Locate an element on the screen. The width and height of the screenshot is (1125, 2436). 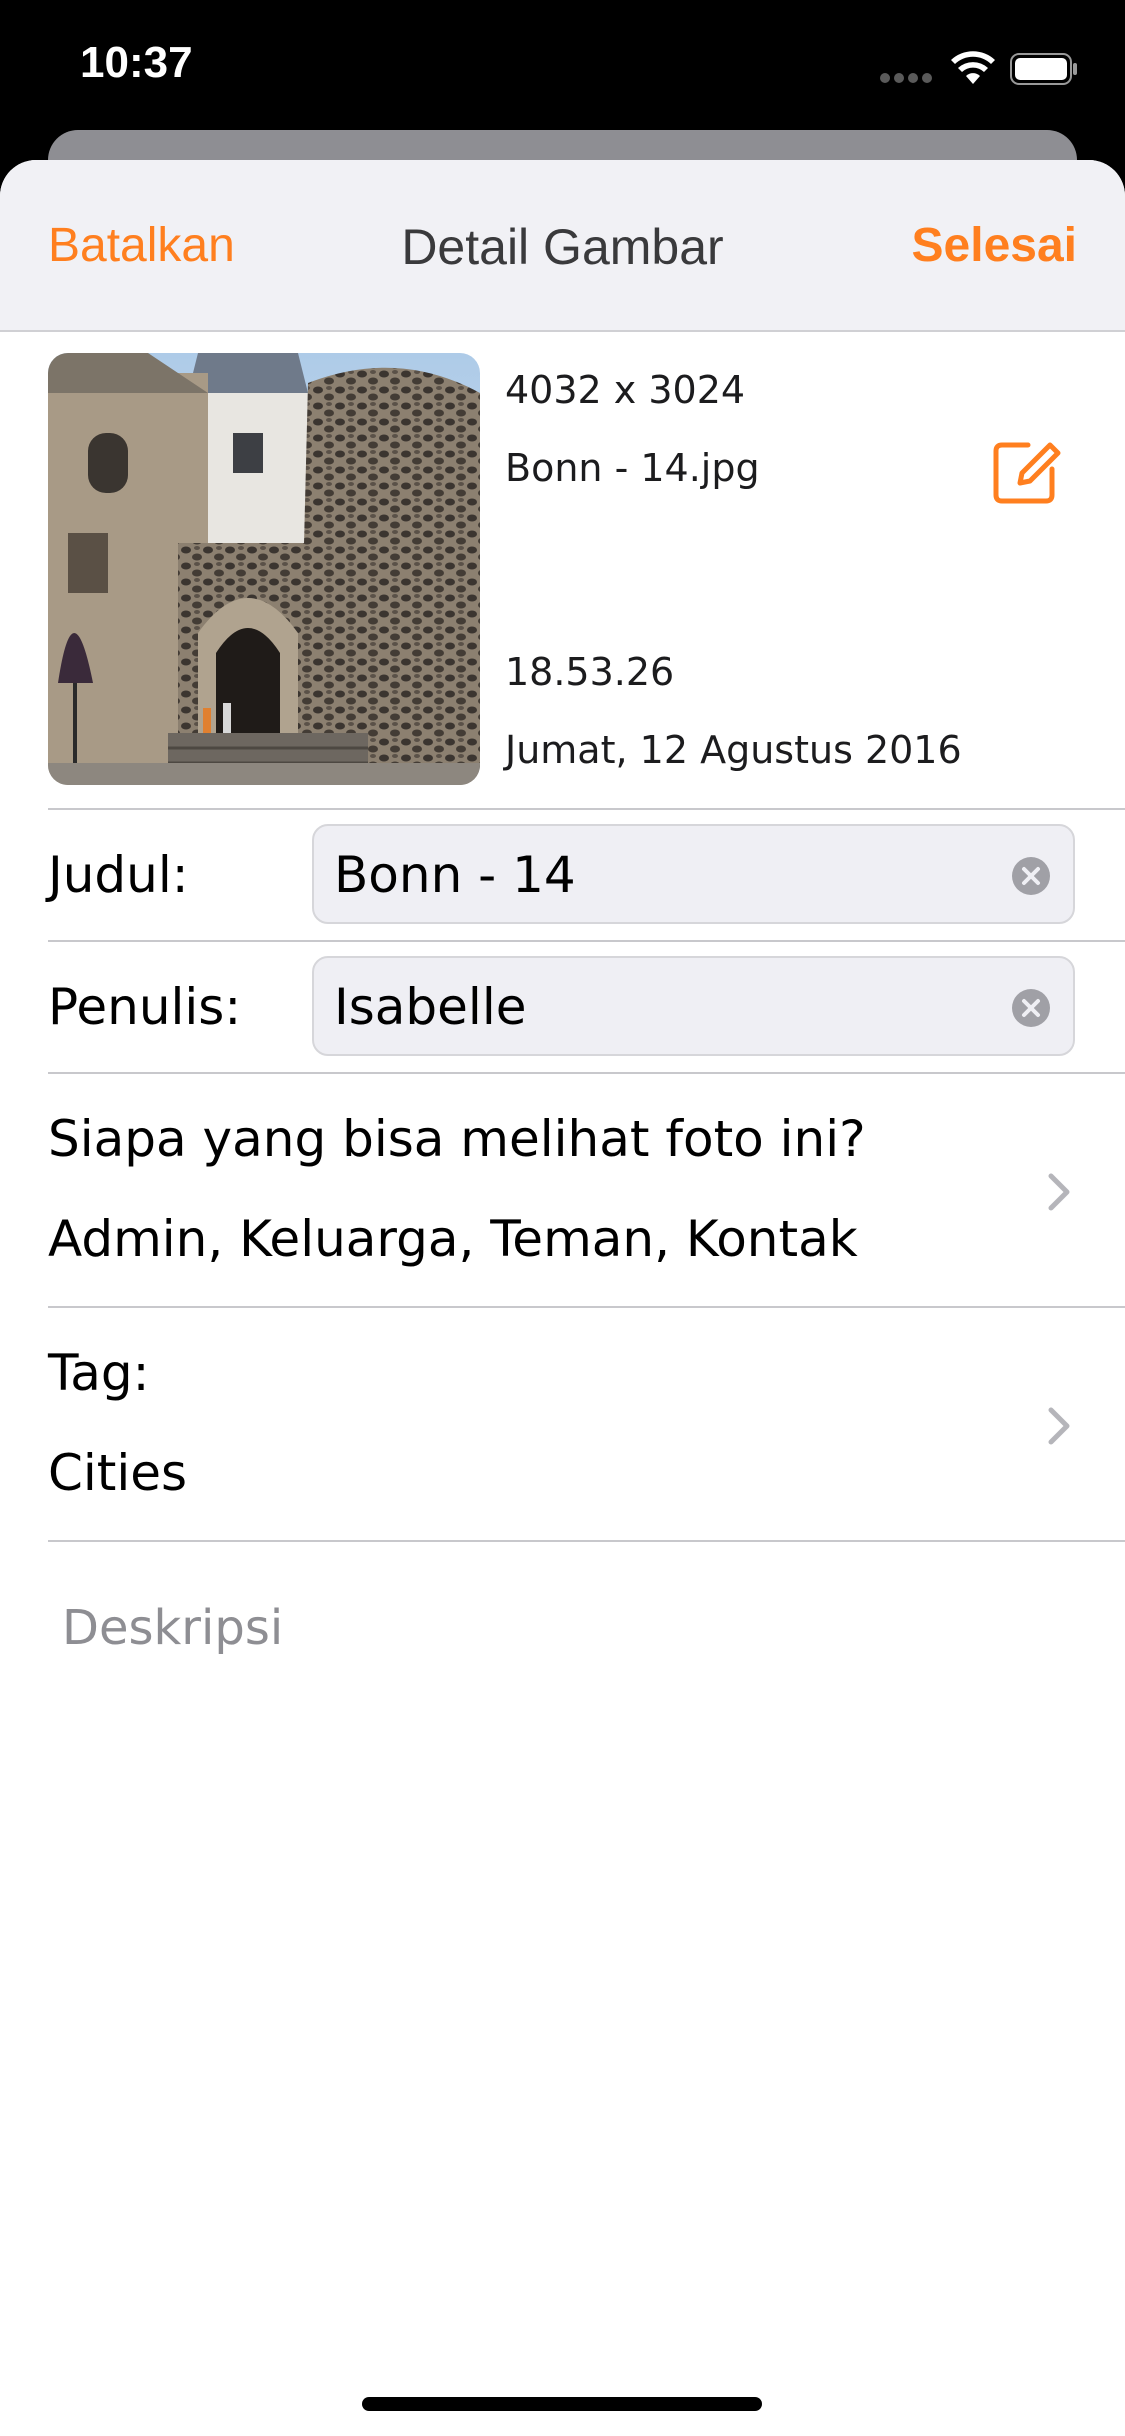
wifi-icon is located at coordinates (973, 67).